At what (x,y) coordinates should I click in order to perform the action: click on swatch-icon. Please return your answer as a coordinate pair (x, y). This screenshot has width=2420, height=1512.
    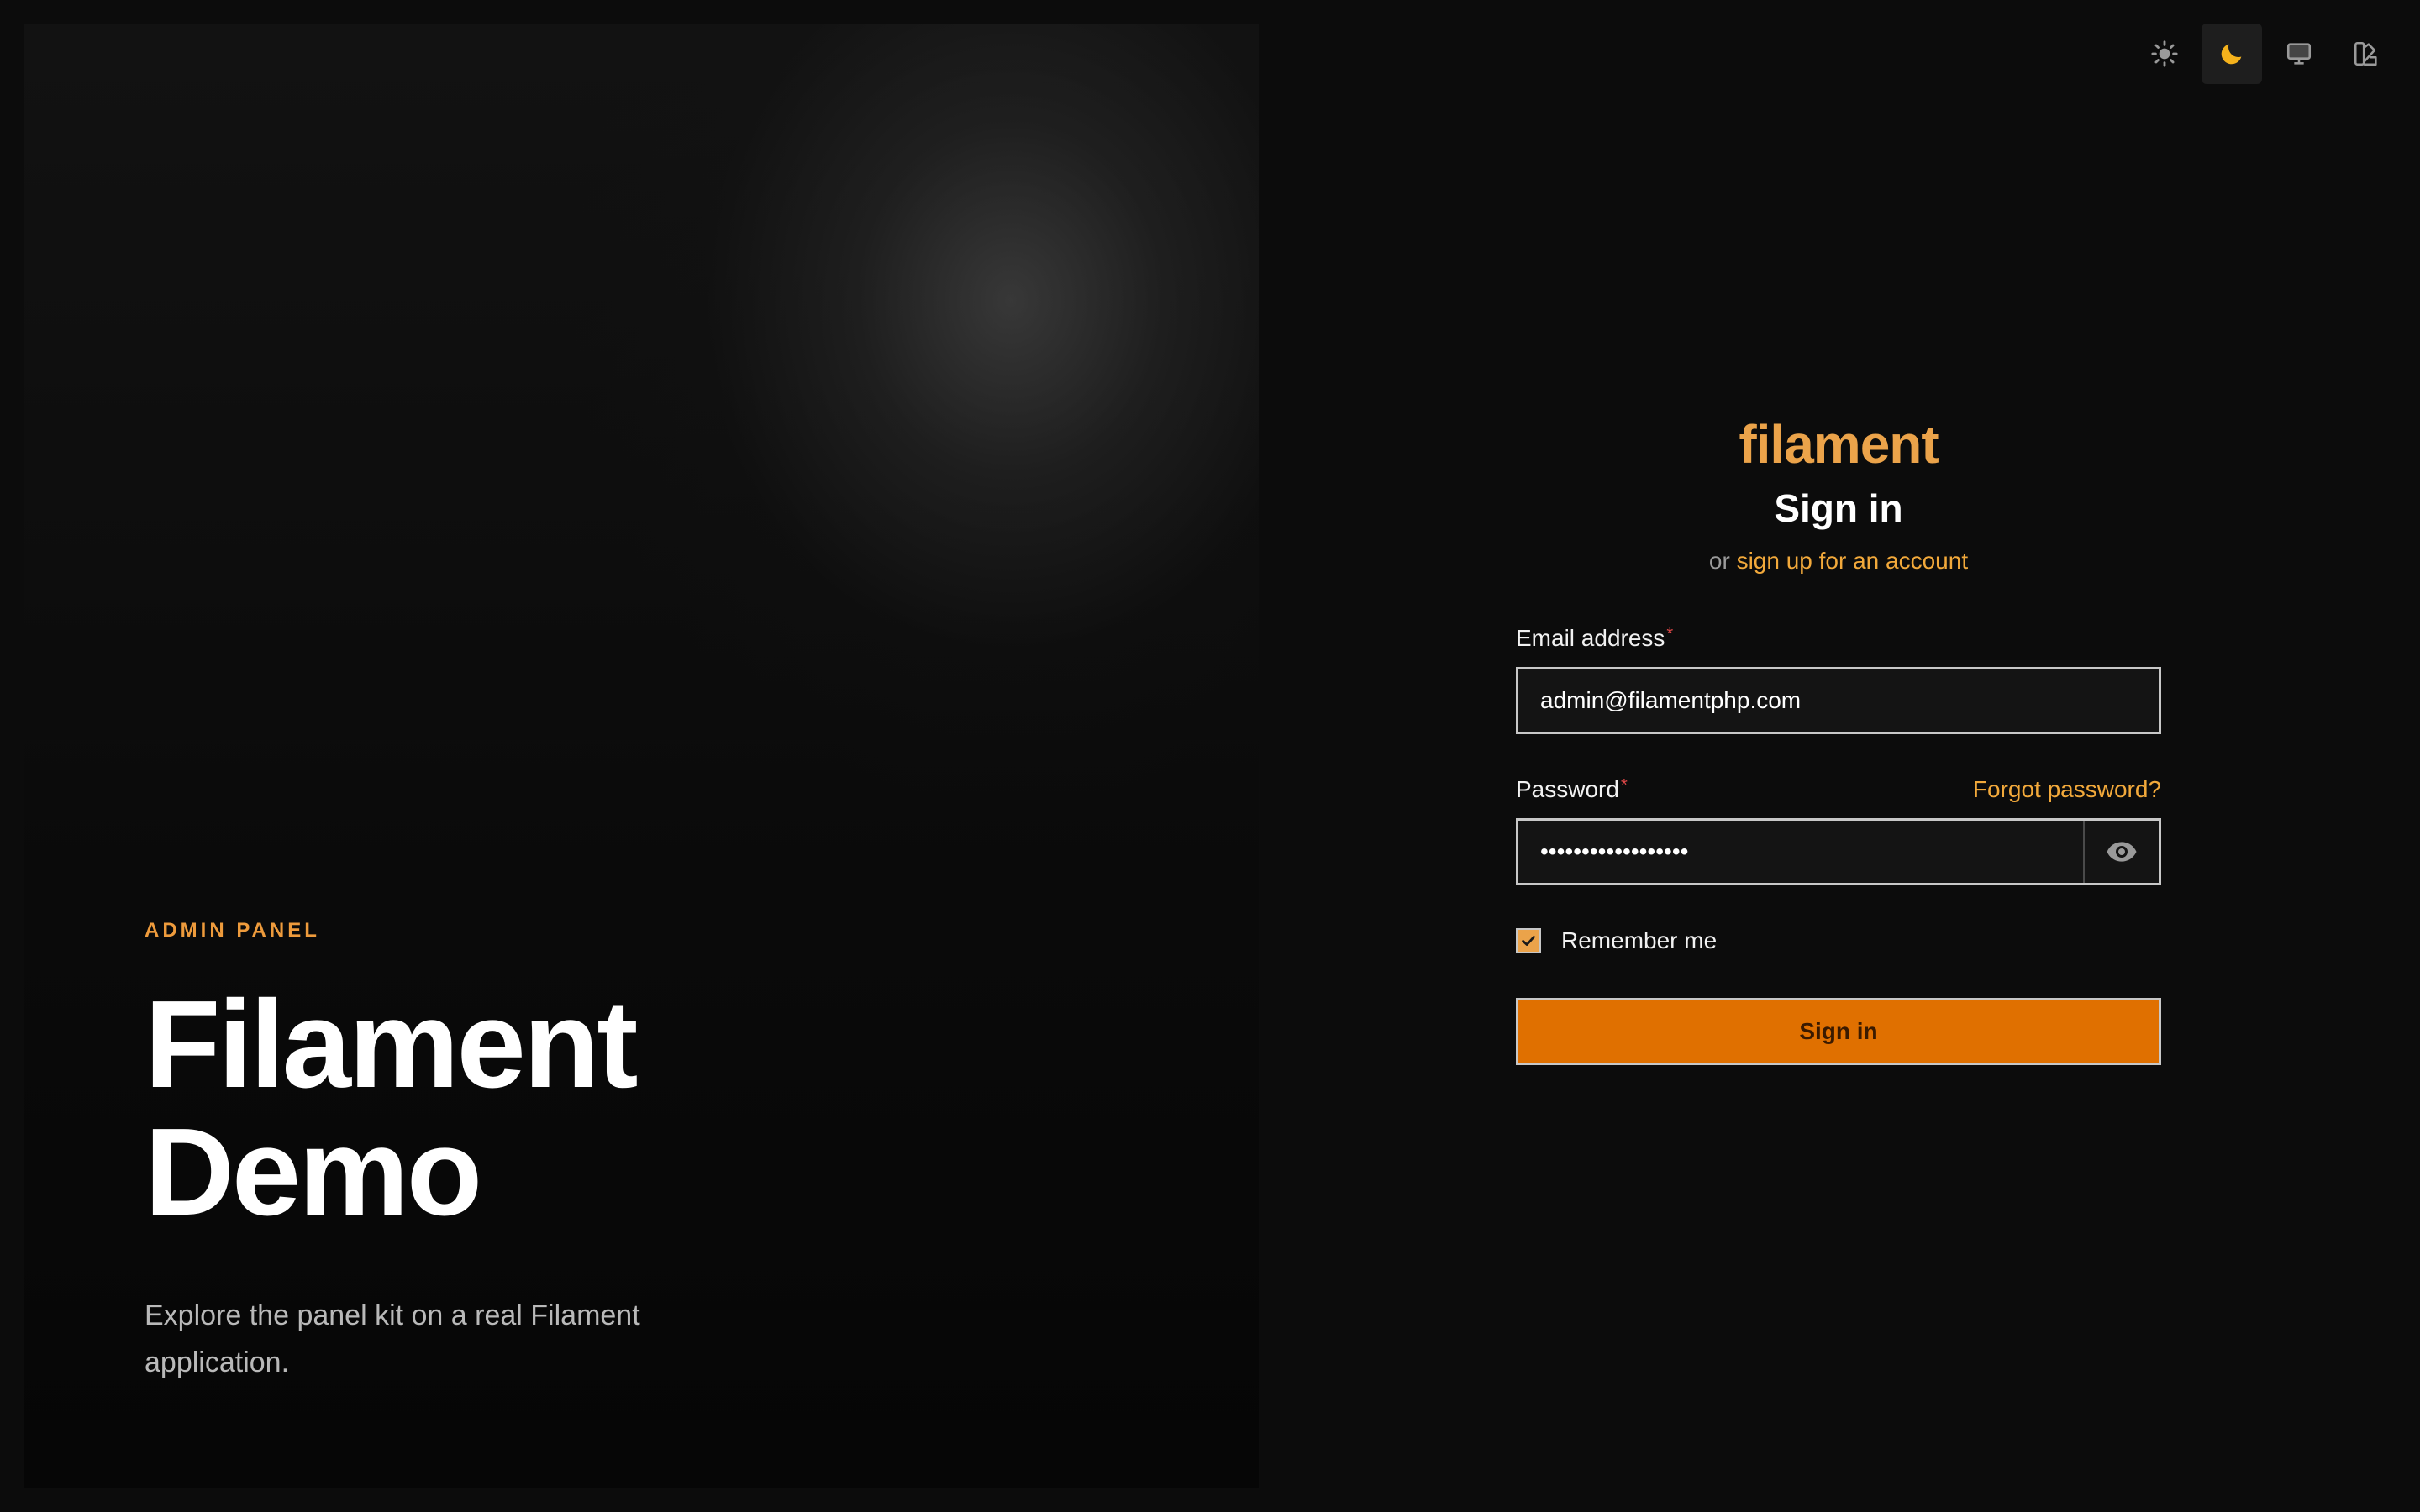
    Looking at the image, I should click on (2365, 53).